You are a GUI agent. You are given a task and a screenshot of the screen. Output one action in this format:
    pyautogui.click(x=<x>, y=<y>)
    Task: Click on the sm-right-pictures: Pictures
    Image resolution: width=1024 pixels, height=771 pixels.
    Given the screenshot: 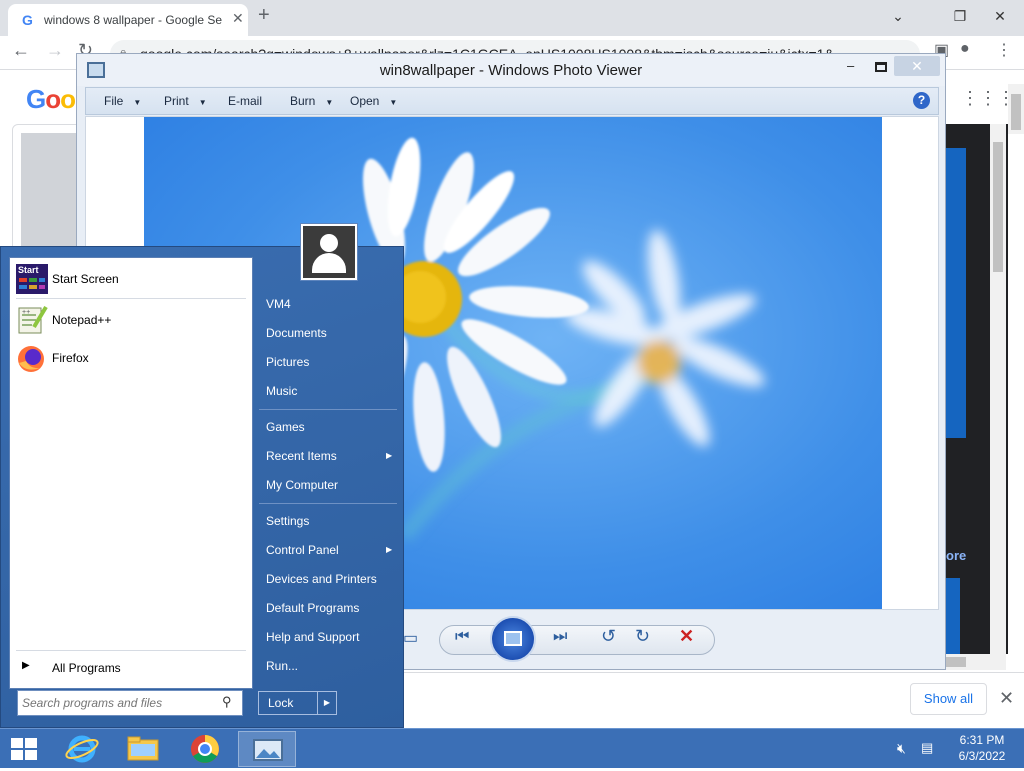 What is the action you would take?
    pyautogui.click(x=287, y=362)
    